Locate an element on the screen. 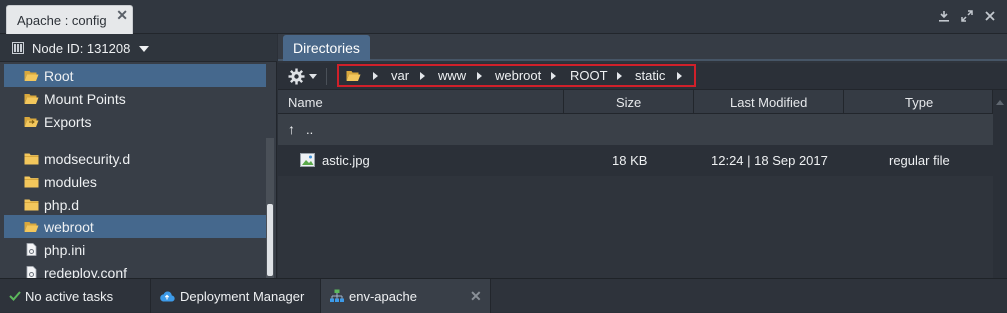  close-icon: ✕ is located at coordinates (476, 296).